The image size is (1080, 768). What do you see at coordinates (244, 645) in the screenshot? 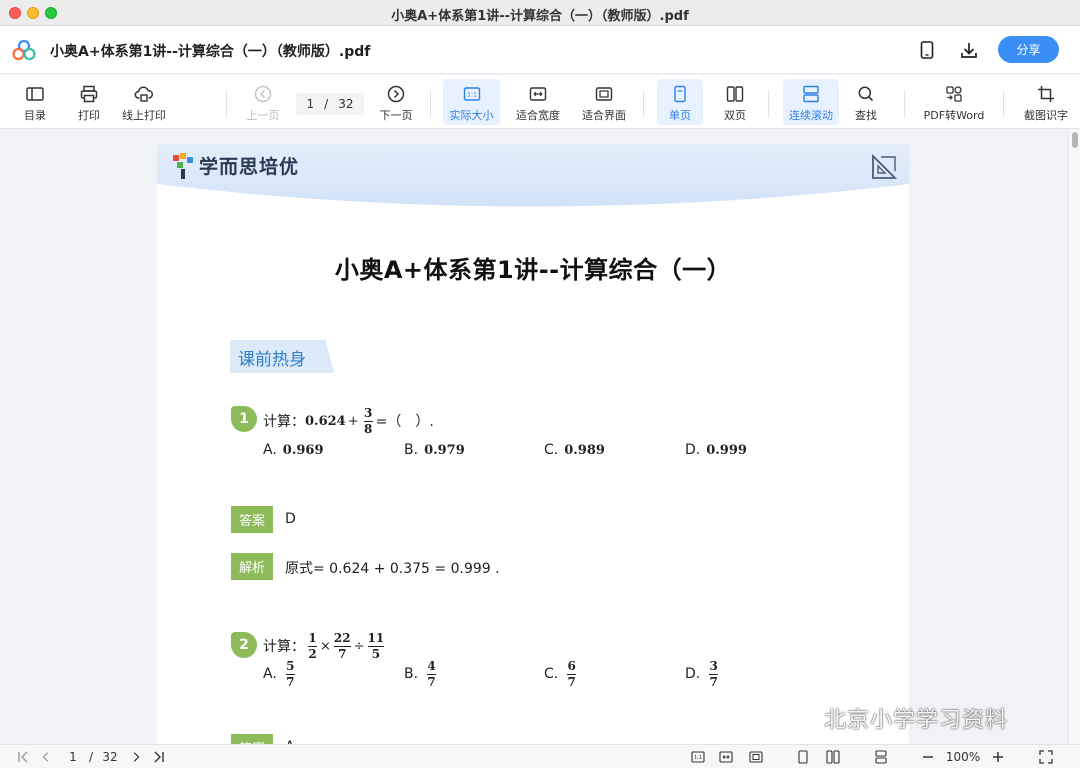
I see `question-number: 2` at bounding box center [244, 645].